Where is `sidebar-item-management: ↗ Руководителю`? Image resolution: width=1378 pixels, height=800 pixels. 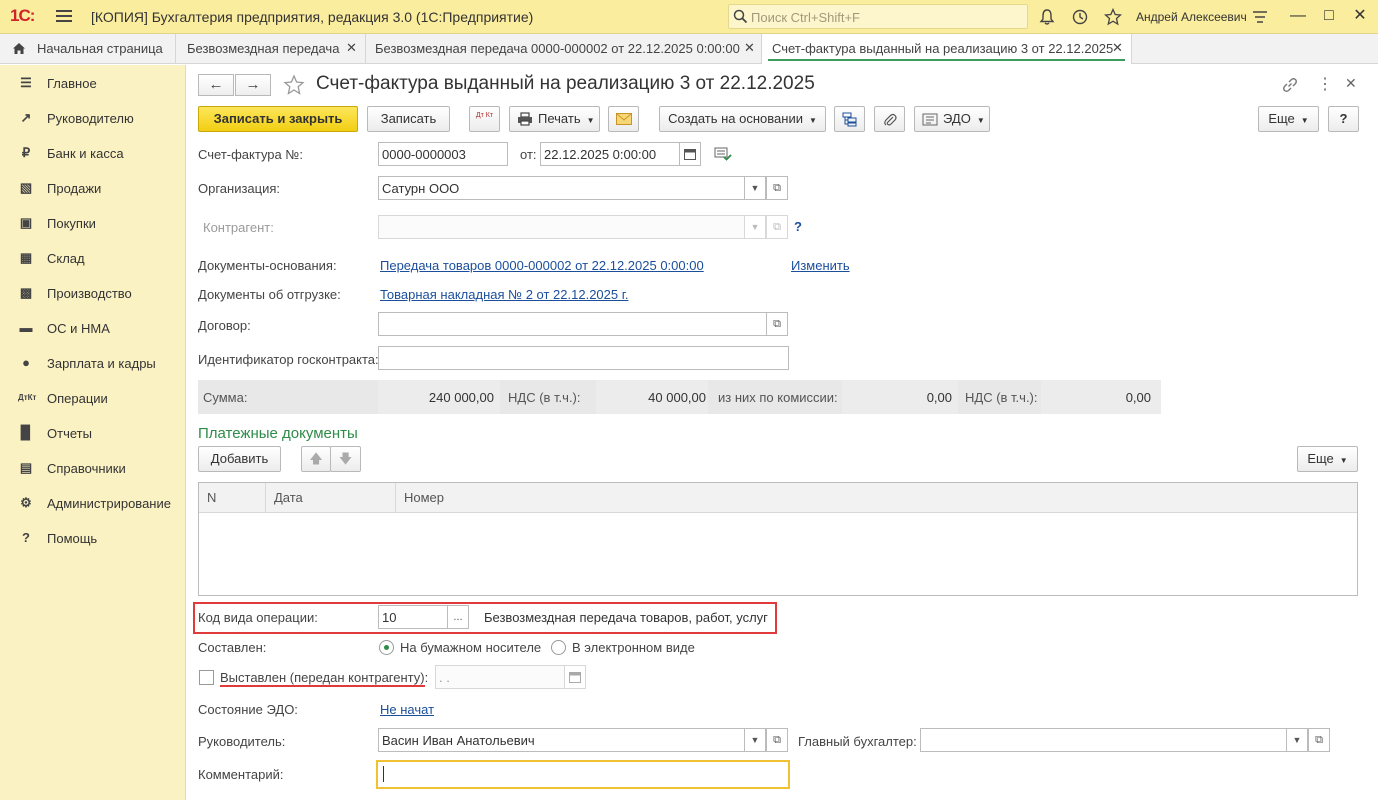 sidebar-item-management: ↗ Руководителю is located at coordinates (93, 117).